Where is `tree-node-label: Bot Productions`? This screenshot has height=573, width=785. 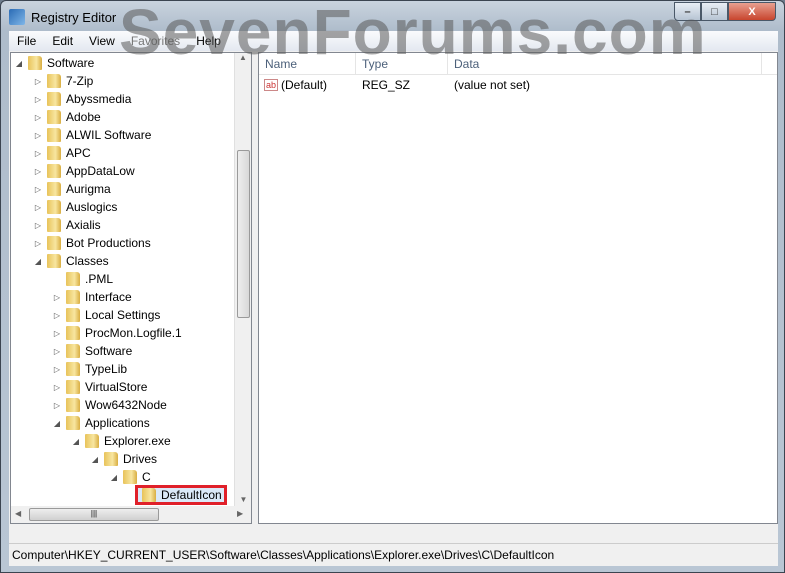 tree-node-label: Bot Productions is located at coordinates (108, 243).